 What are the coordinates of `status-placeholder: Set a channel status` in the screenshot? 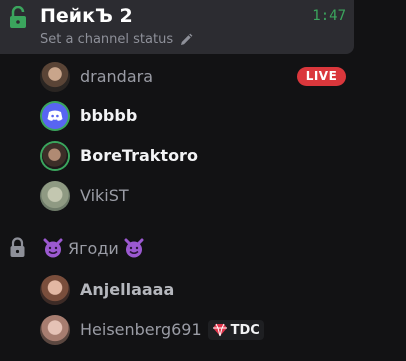 It's located at (107, 39).